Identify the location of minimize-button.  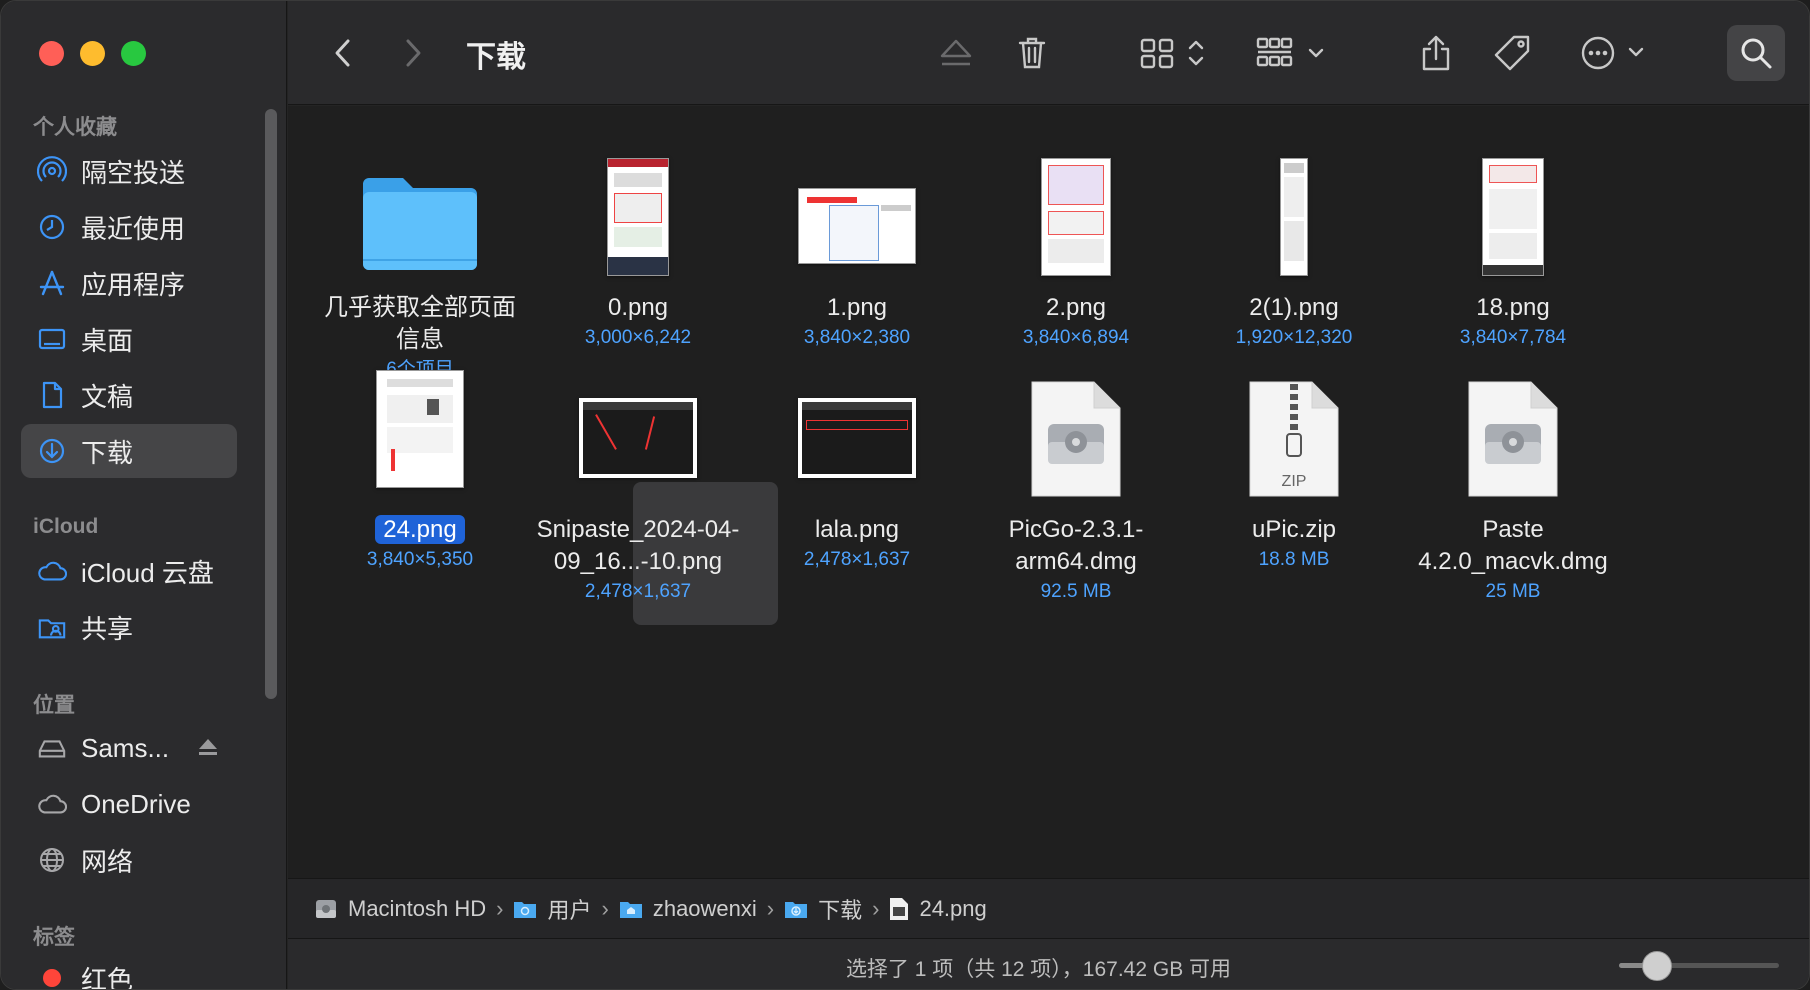
(92, 53).